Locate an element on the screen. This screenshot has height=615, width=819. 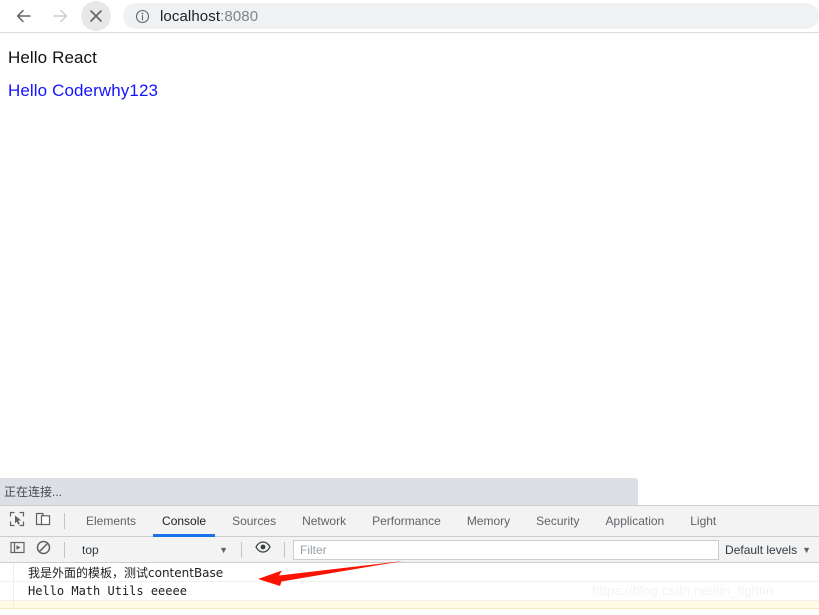
tab-lighthouse-label: Light is located at coordinates (703, 521).